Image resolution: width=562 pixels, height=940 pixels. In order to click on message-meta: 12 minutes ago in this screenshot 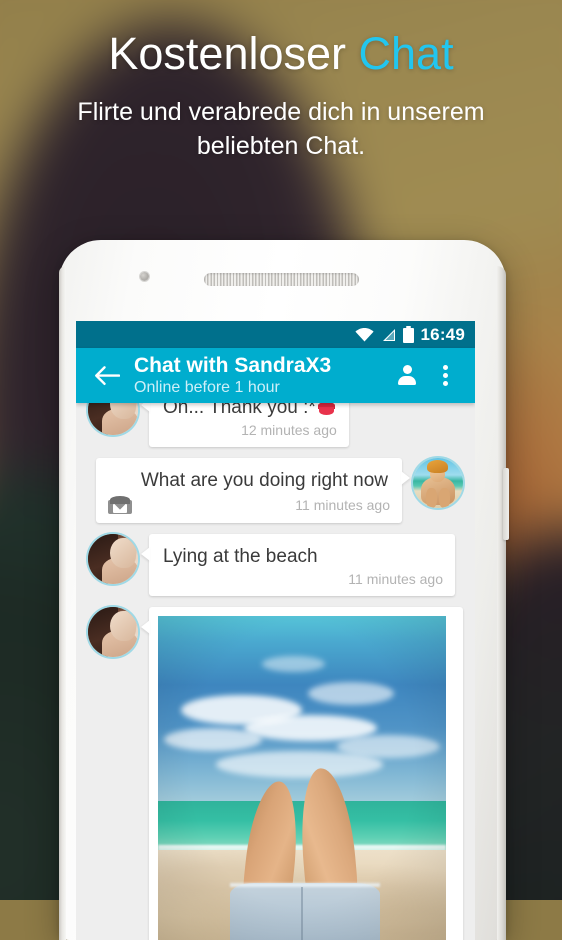, I will do `click(249, 434)`.